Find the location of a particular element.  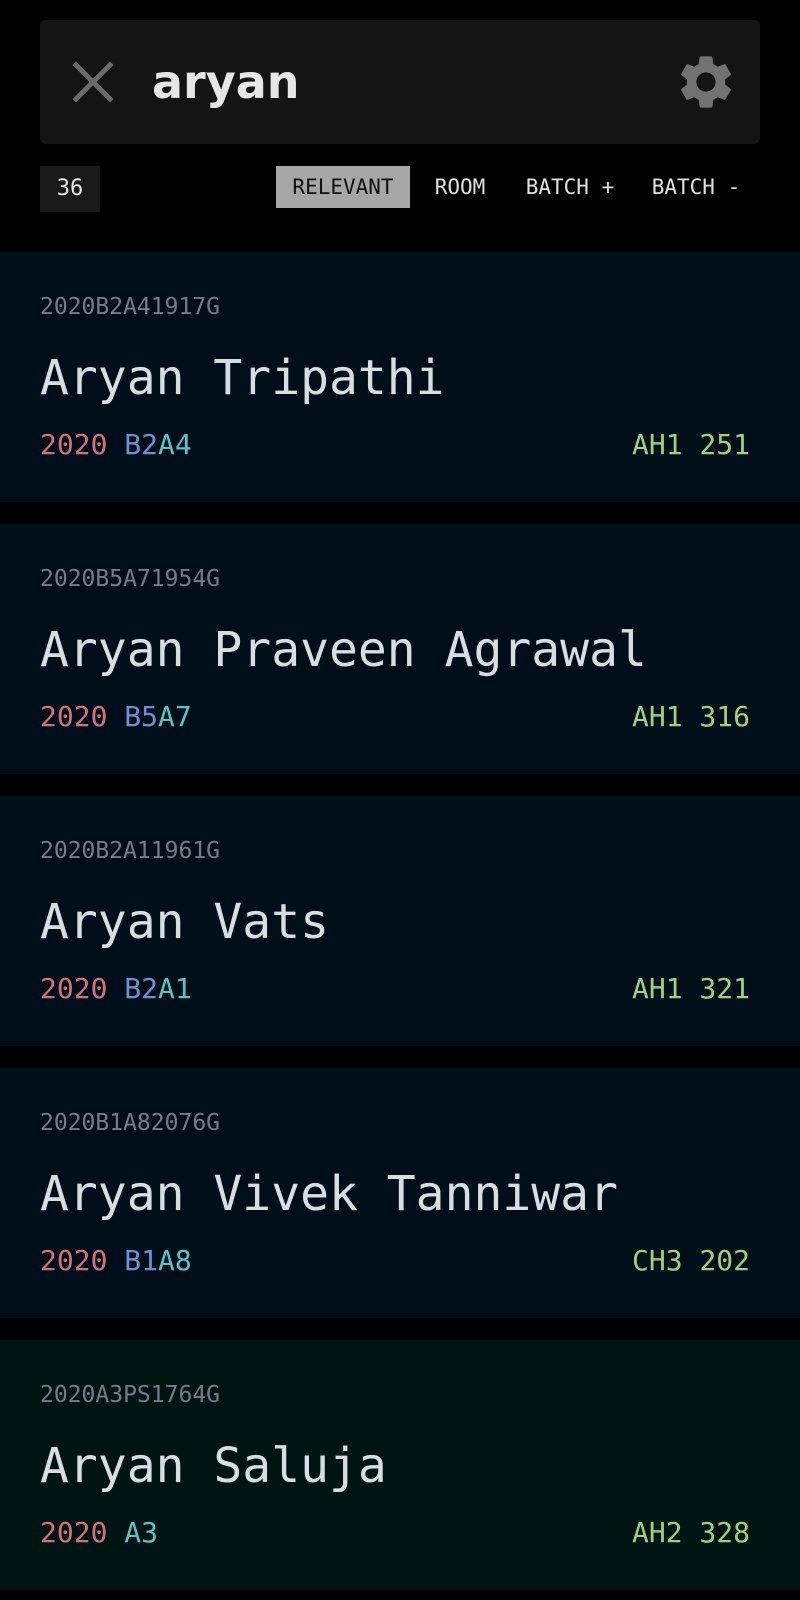

student-name: Aryan Vats is located at coordinates (184, 922).